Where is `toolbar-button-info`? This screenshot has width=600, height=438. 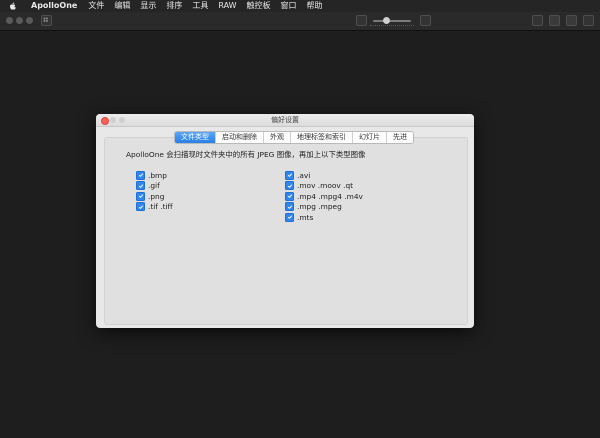
toolbar-button-info is located at coordinates (425, 20).